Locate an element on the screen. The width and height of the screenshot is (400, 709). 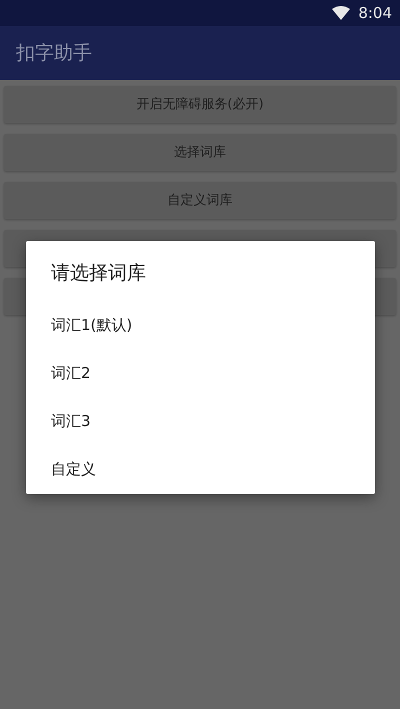
dialog-title: 请选择词库 is located at coordinates (99, 273).